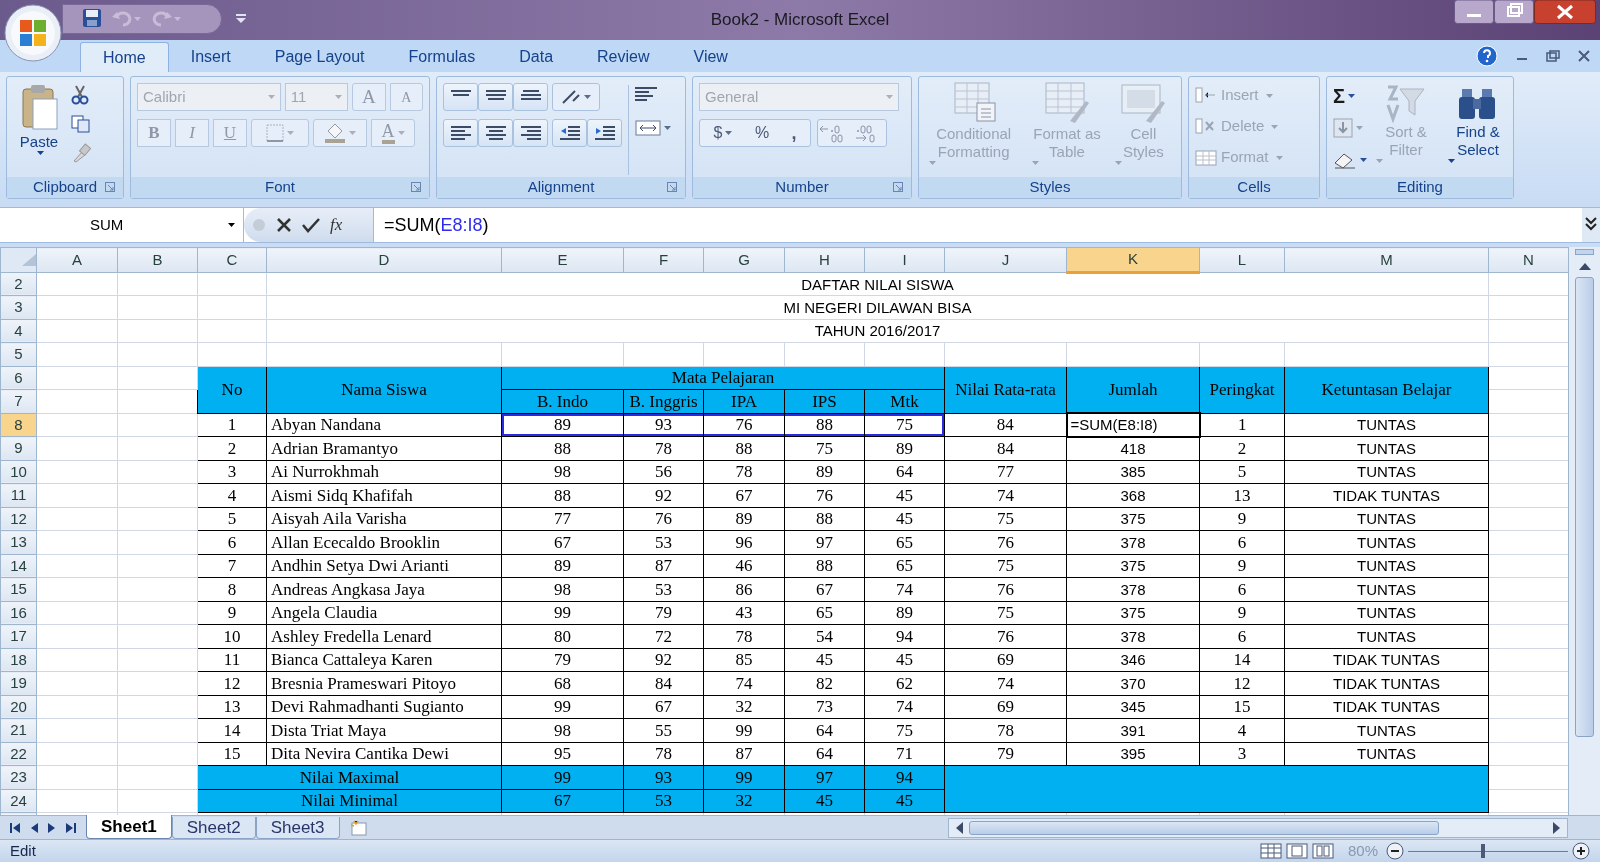 This screenshot has width=1600, height=862. Describe the element at coordinates (18, 542) in the screenshot. I see `row-header: 13` at that location.